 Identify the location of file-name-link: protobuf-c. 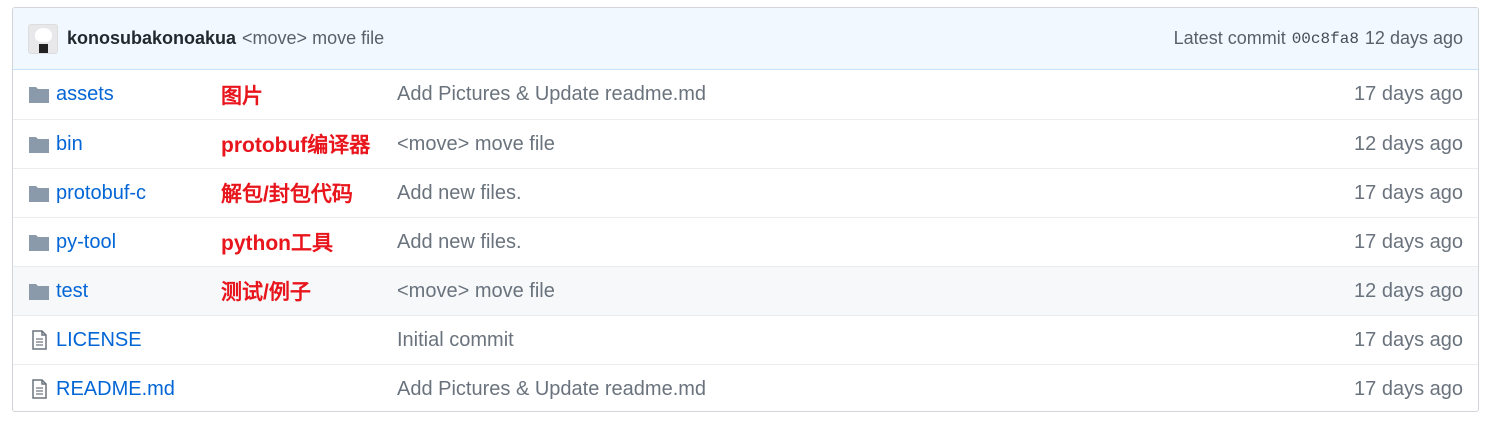
(101, 193).